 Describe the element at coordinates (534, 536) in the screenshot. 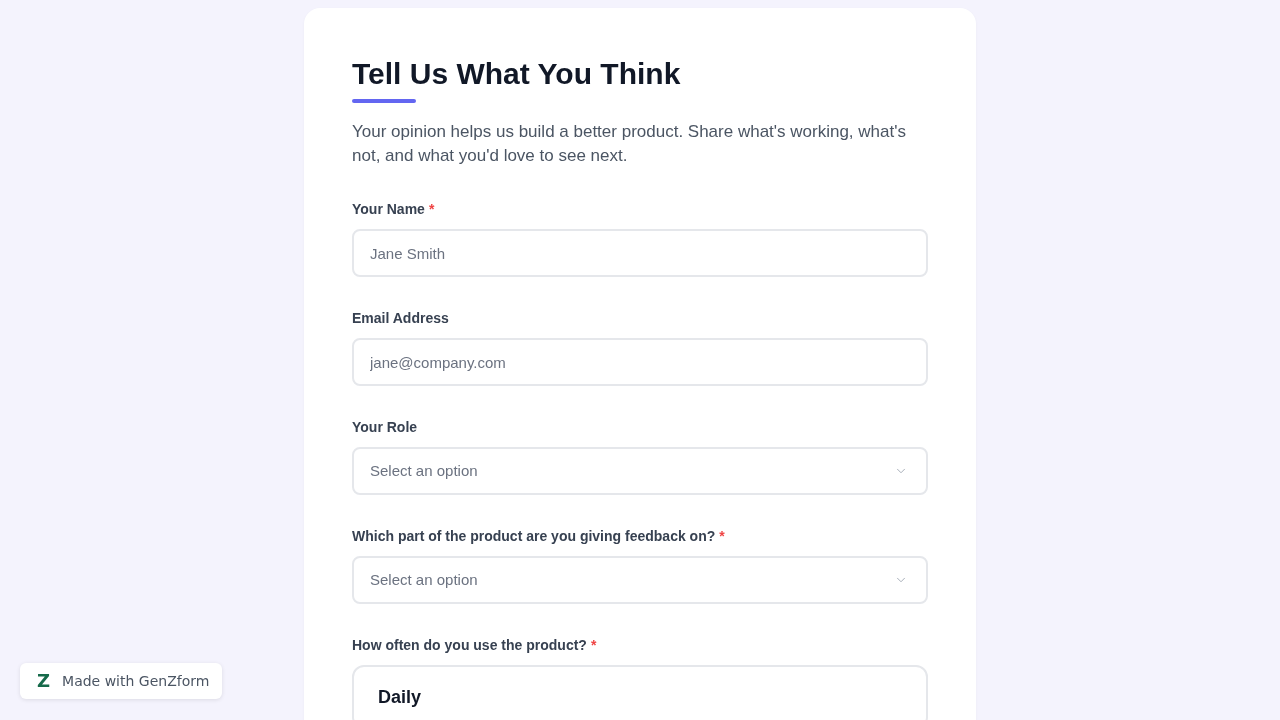

I see `field-label: Which part of the product are you giving feedback on?` at that location.